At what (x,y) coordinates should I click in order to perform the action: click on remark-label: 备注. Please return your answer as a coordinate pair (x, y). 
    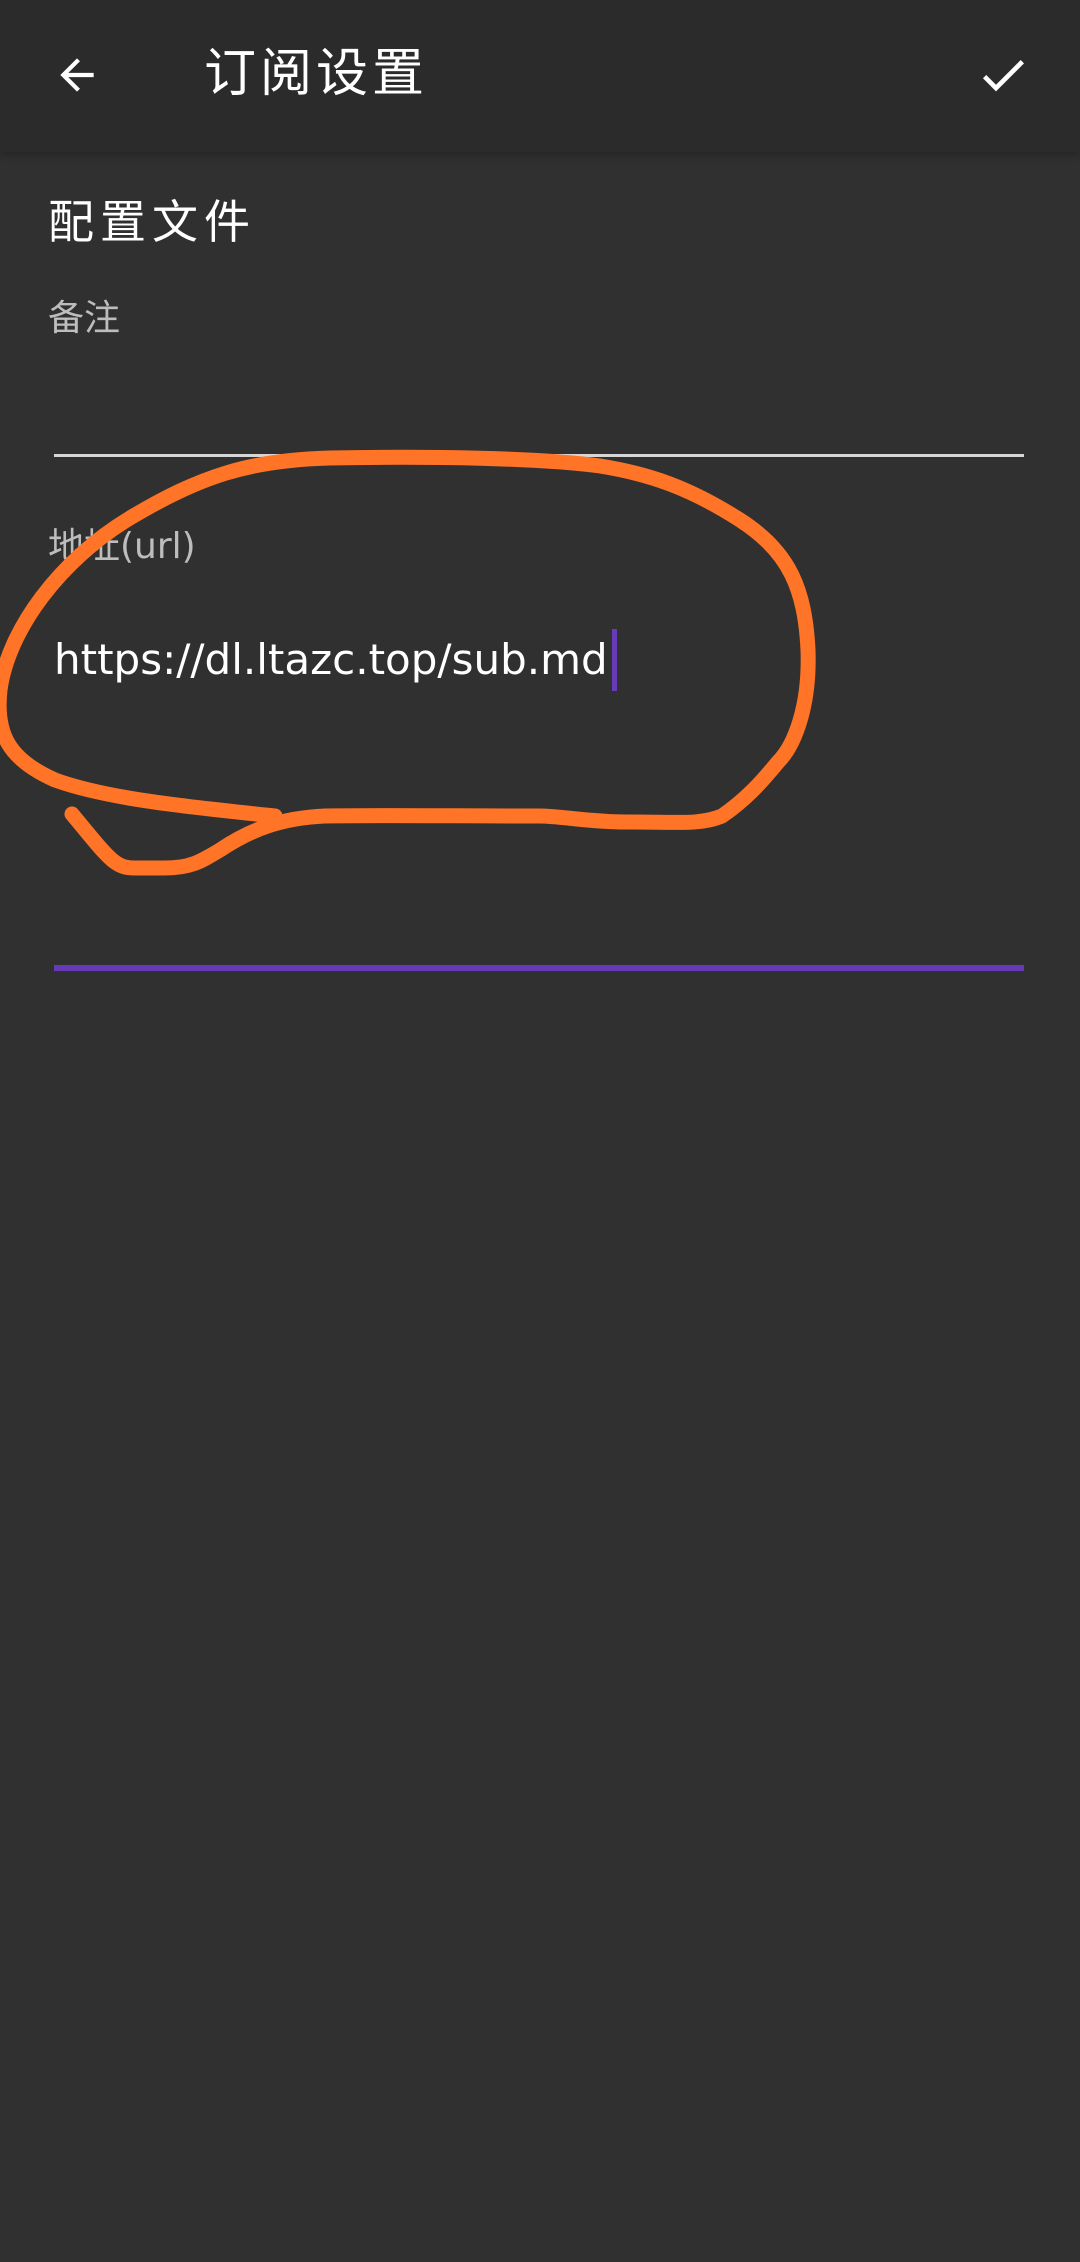
    Looking at the image, I should click on (84, 318).